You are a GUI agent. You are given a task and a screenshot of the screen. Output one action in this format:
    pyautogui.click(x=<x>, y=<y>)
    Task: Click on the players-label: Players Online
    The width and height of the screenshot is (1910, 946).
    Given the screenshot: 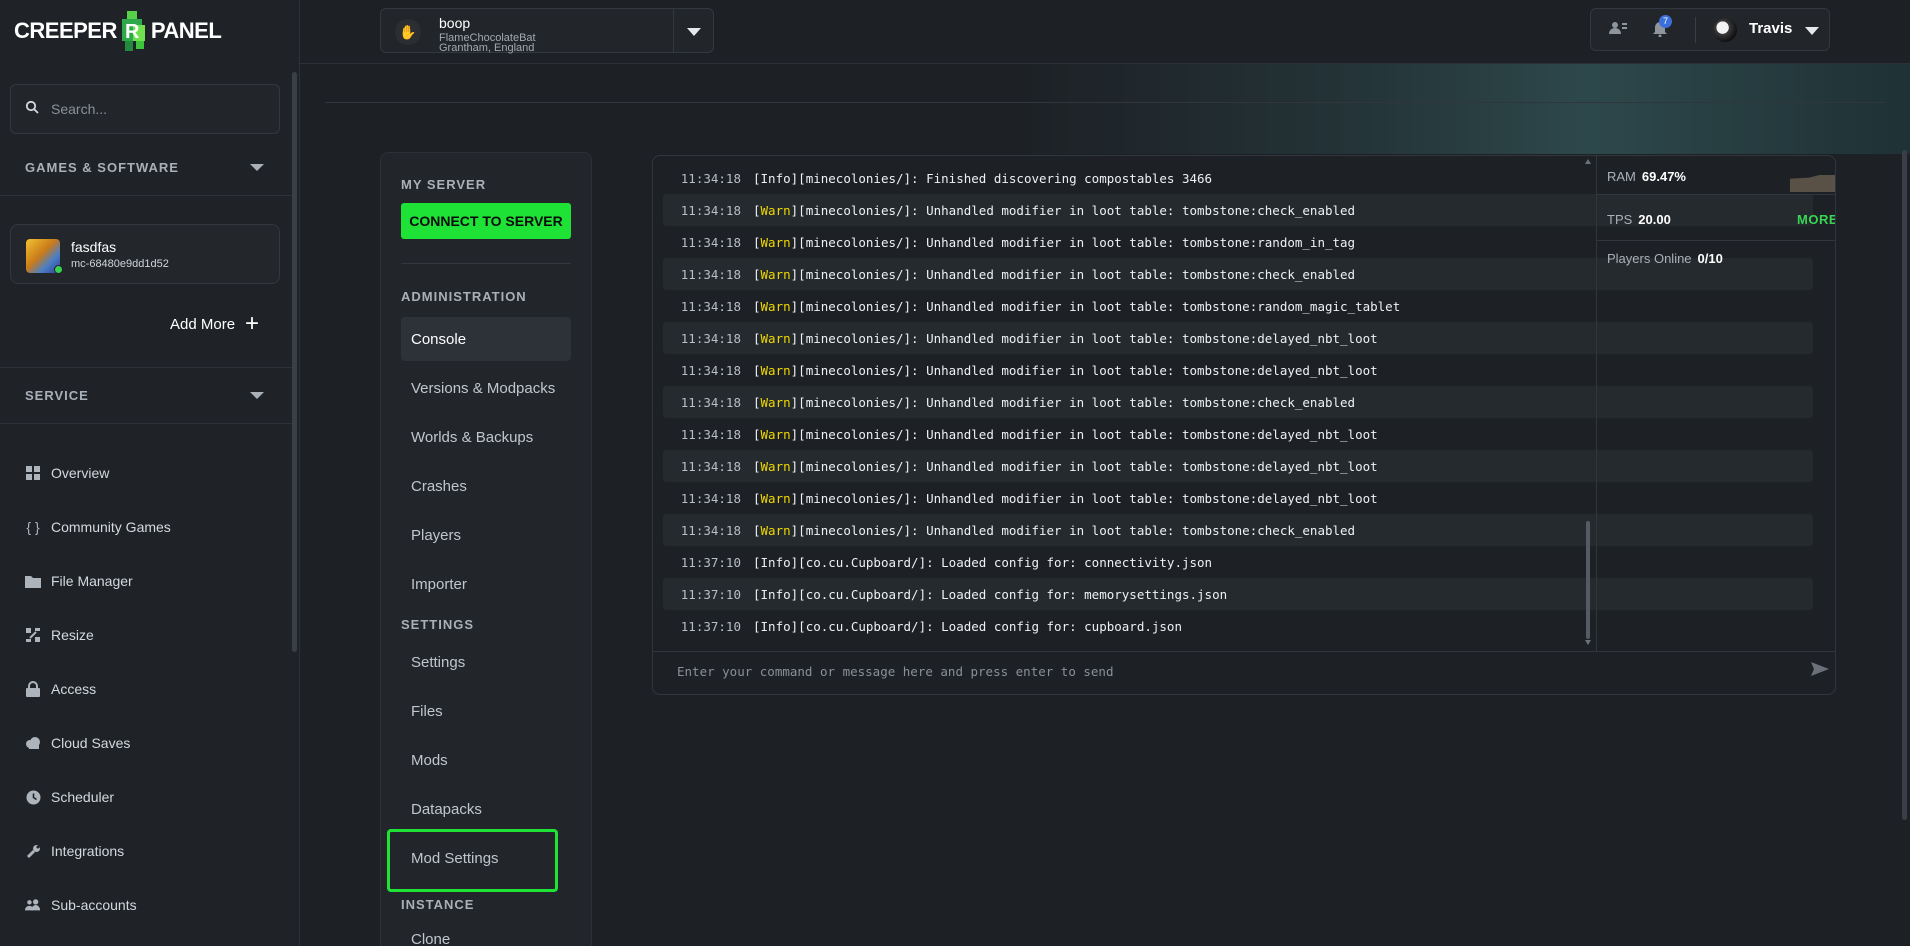 What is the action you would take?
    pyautogui.click(x=1649, y=258)
    